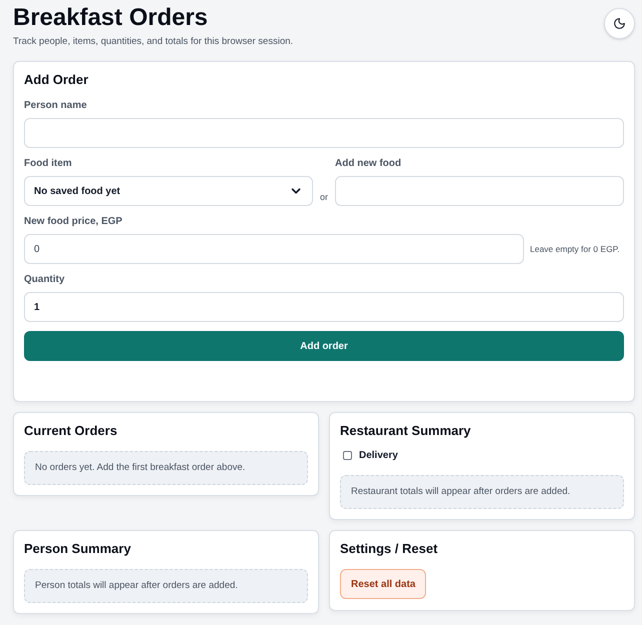 The image size is (642, 625). I want to click on theme-toggle-button, so click(619, 23).